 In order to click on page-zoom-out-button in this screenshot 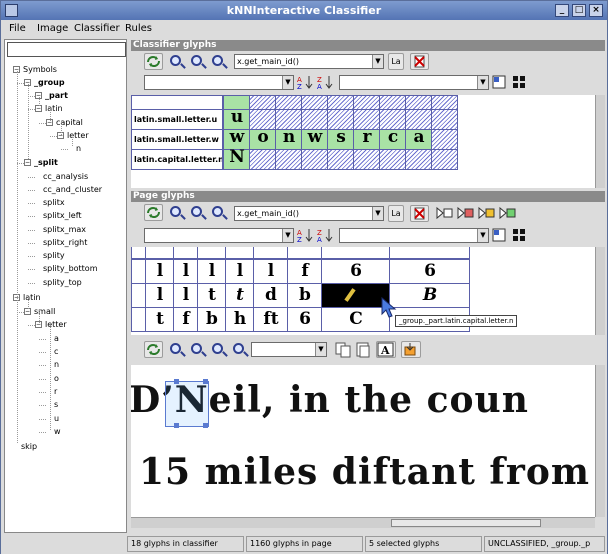, I will do `click(218, 212)`.